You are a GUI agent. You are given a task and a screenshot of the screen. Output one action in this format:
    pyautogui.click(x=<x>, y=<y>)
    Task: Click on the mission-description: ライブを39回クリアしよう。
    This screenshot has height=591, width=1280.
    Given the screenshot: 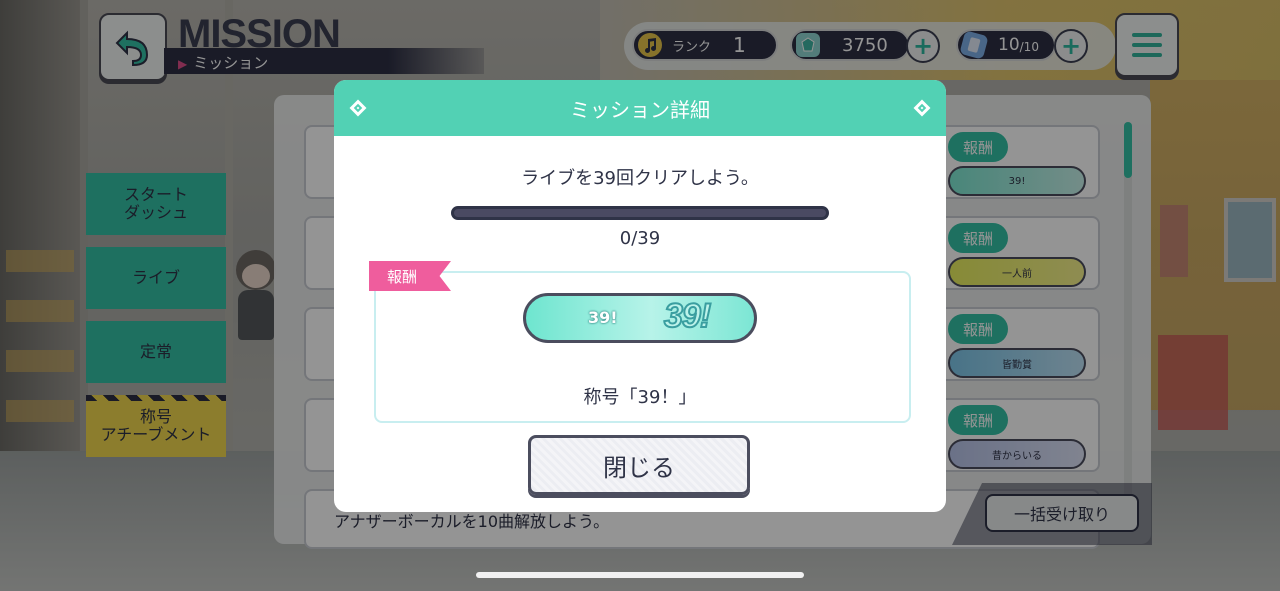 What is the action you would take?
    pyautogui.click(x=640, y=178)
    